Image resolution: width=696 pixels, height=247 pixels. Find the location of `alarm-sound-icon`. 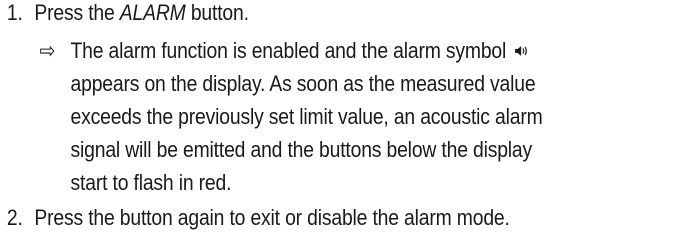

alarm-sound-icon is located at coordinates (520, 50).